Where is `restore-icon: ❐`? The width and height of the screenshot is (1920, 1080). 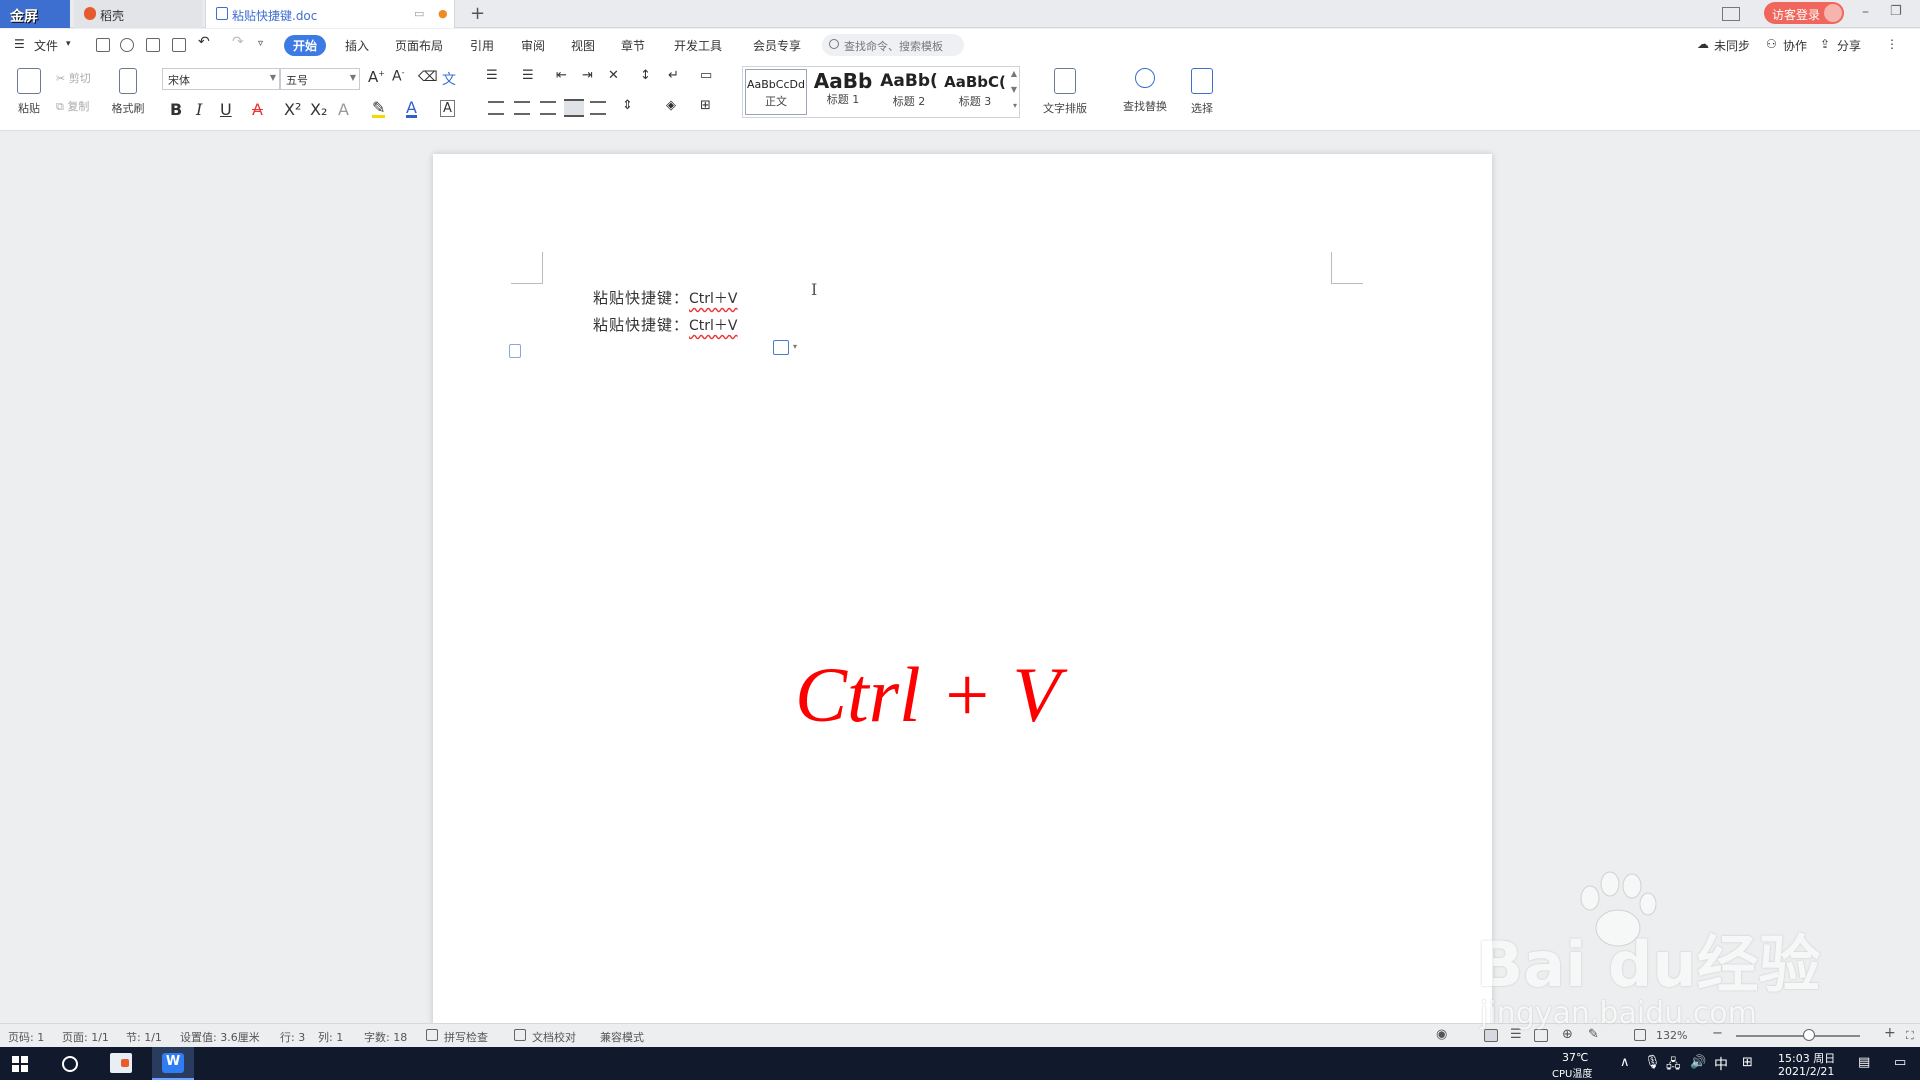
restore-icon: ❐ is located at coordinates (1896, 14).